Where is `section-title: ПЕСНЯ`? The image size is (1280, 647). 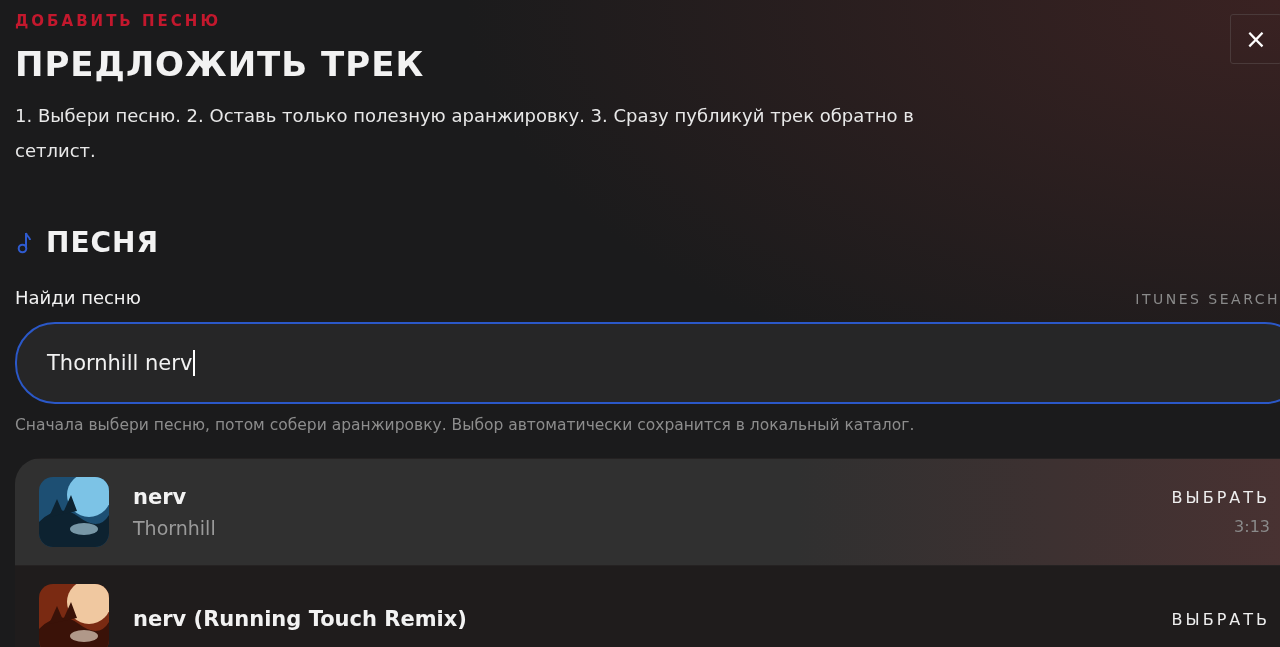
section-title: ПЕСНЯ is located at coordinates (103, 242).